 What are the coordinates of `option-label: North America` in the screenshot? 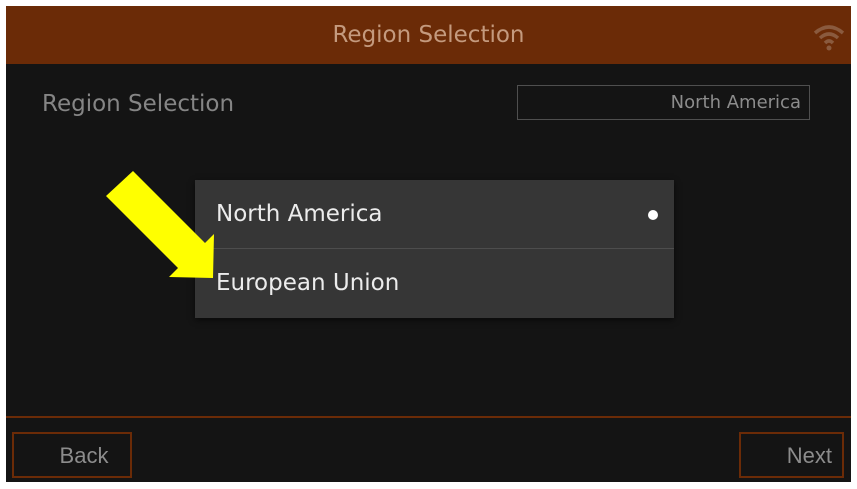 It's located at (299, 214).